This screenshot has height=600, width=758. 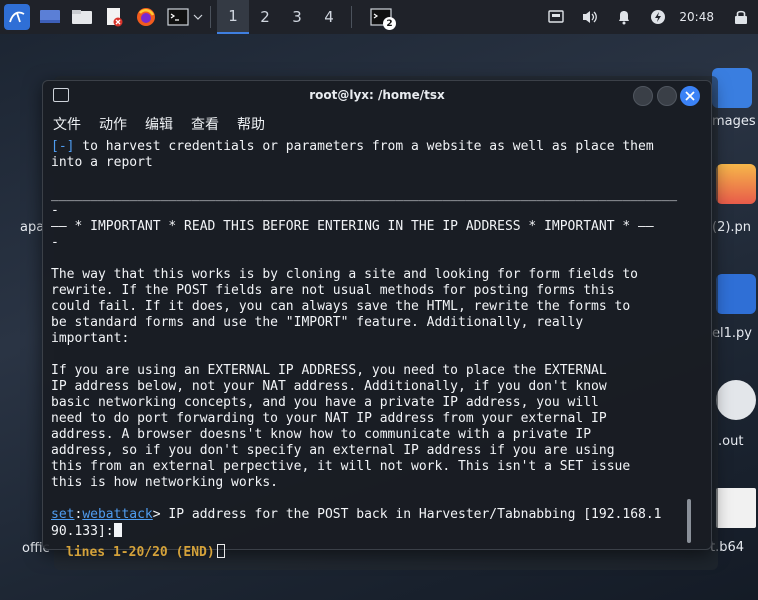 What do you see at coordinates (297, 17) in the screenshot?
I see `workspace-3: 3` at bounding box center [297, 17].